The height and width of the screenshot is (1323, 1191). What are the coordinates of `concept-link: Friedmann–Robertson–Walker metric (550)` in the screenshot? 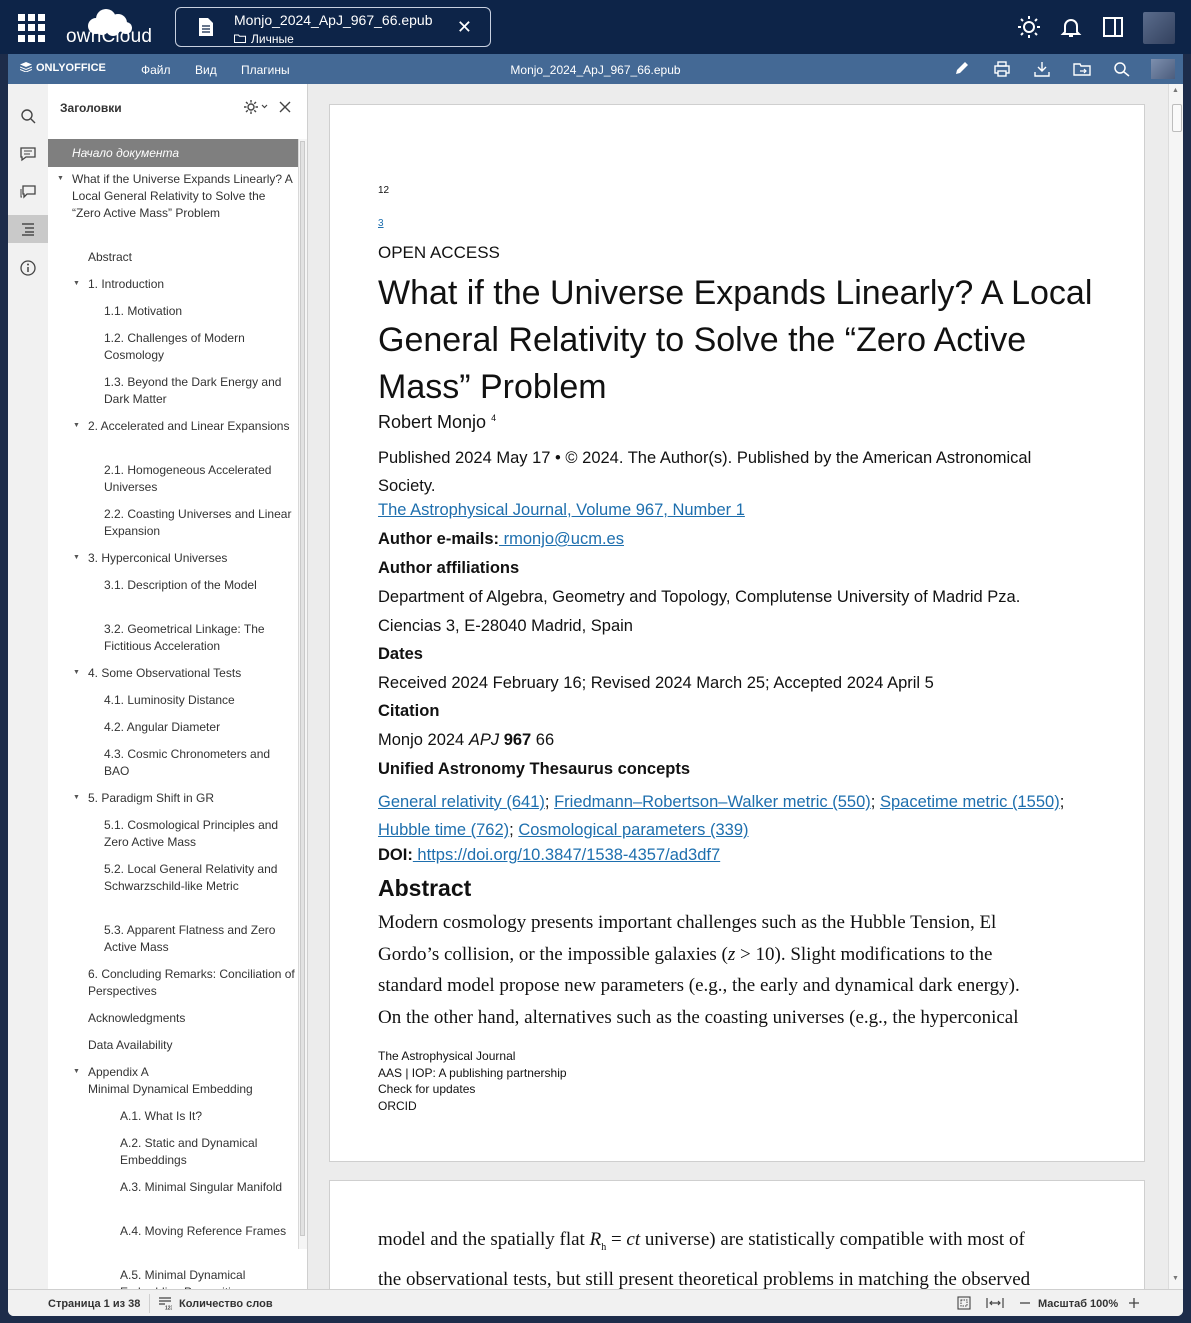 It's located at (712, 802).